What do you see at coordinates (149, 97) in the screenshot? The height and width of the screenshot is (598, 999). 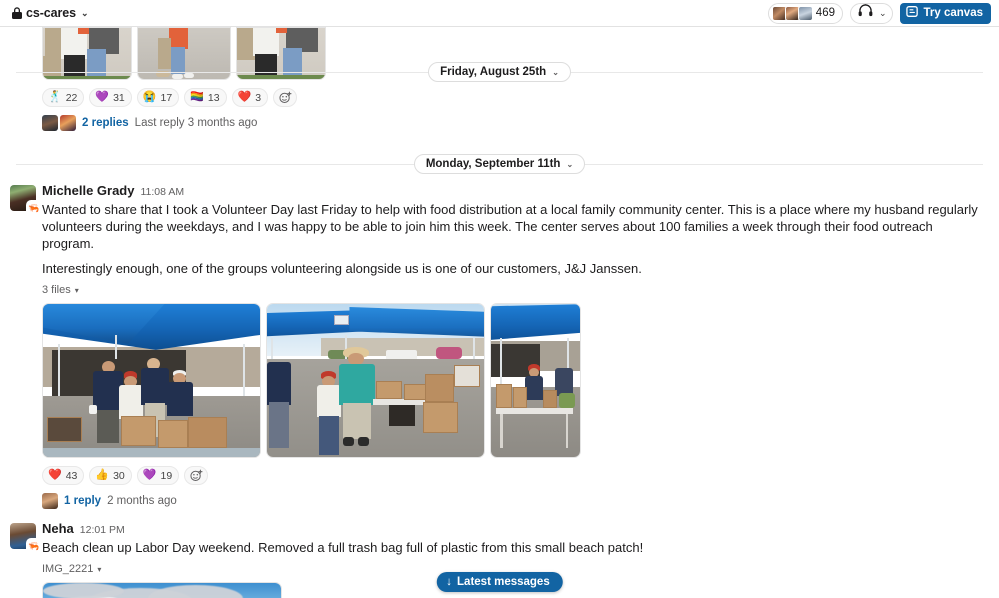 I see `sob-emoji: 😭` at bounding box center [149, 97].